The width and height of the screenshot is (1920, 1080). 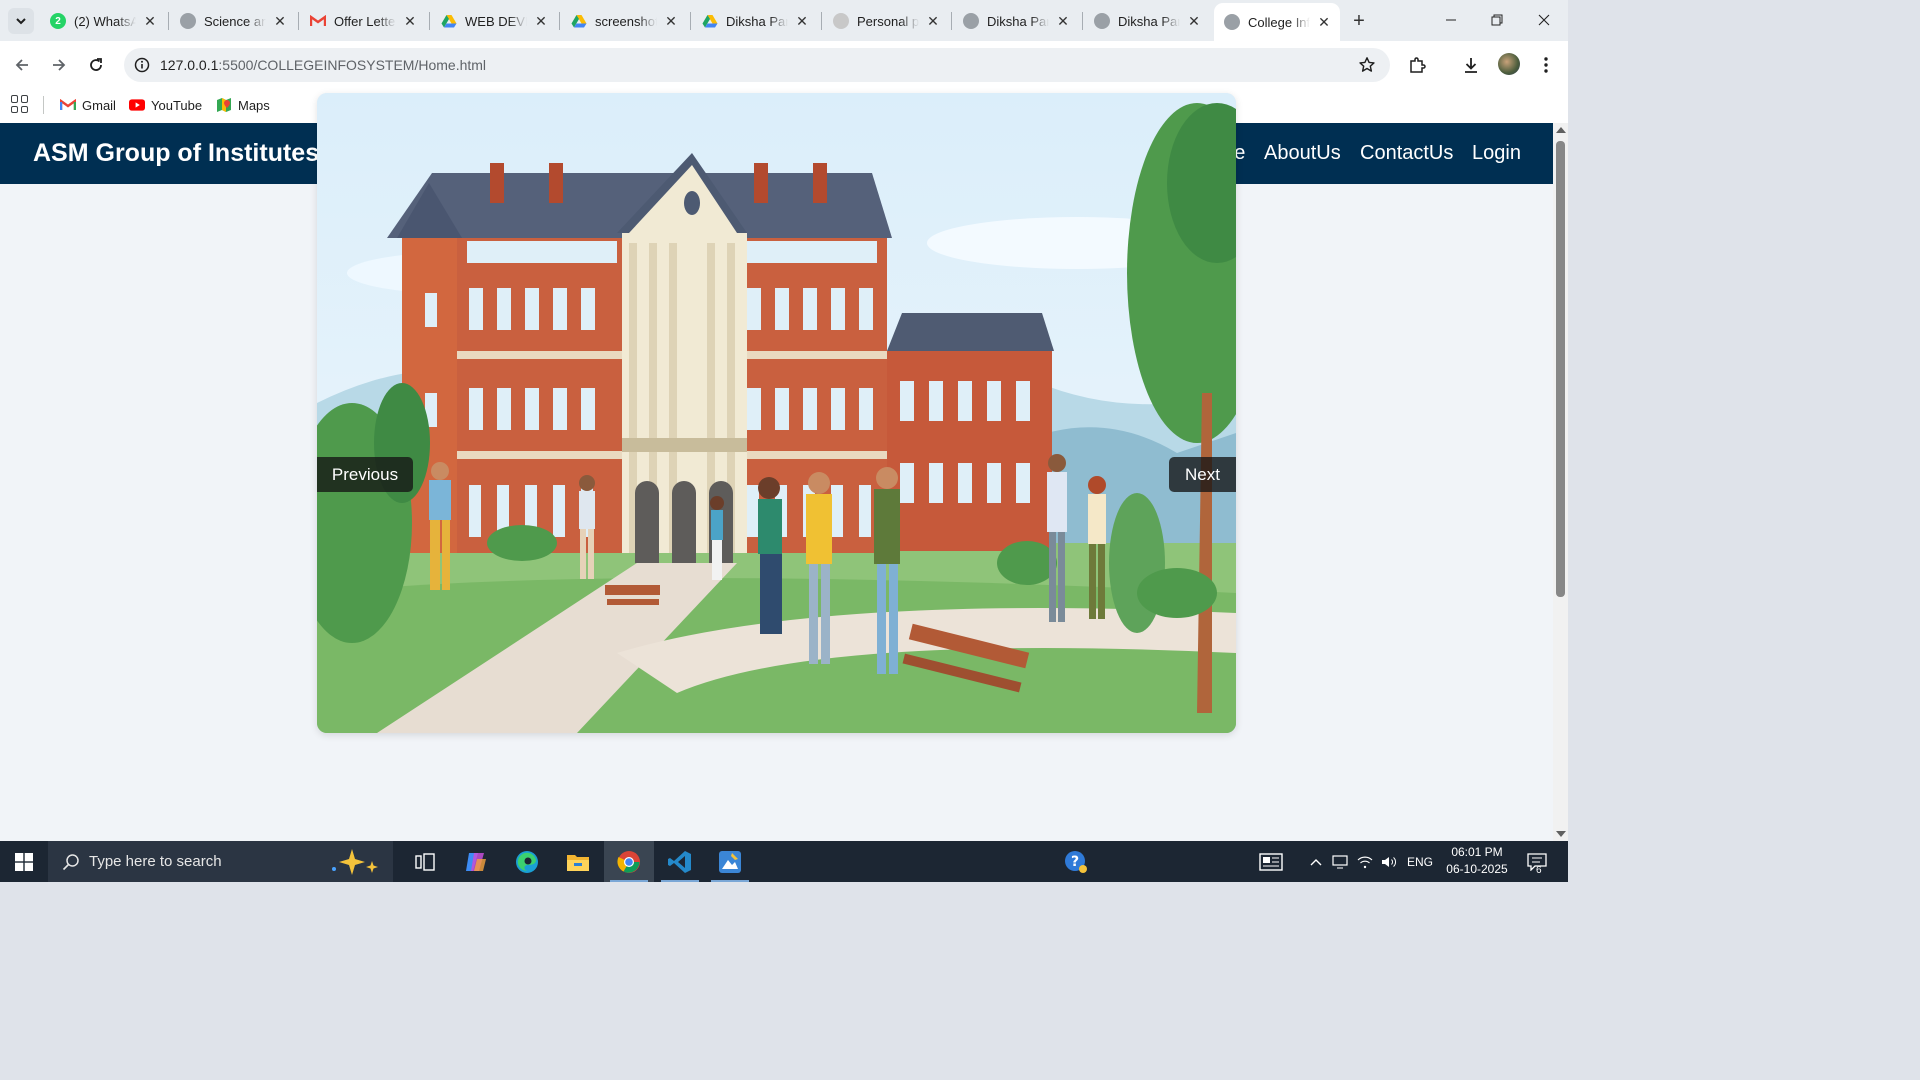 I want to click on bookmark-youtube: YouTube, so click(x=165, y=105).